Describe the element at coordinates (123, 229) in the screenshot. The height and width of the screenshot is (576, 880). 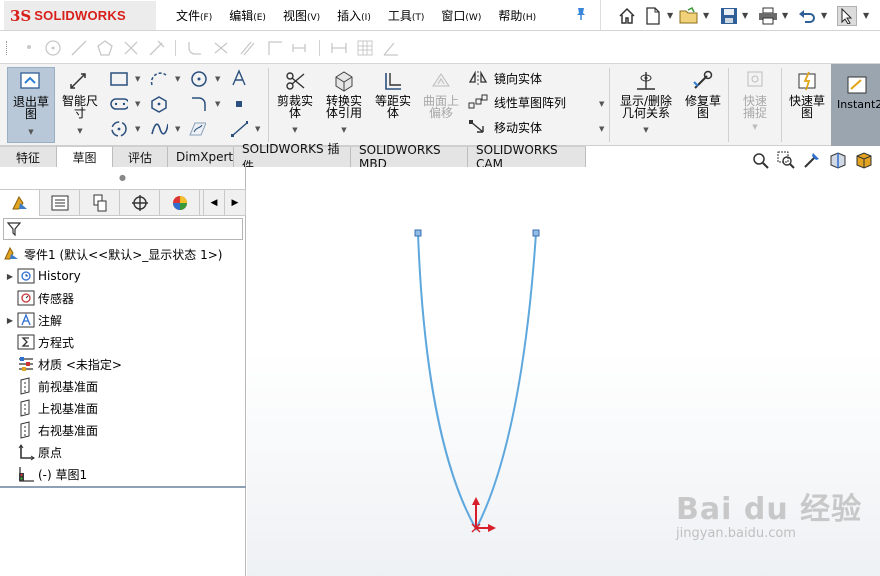
I see `tree-filter-input` at that location.